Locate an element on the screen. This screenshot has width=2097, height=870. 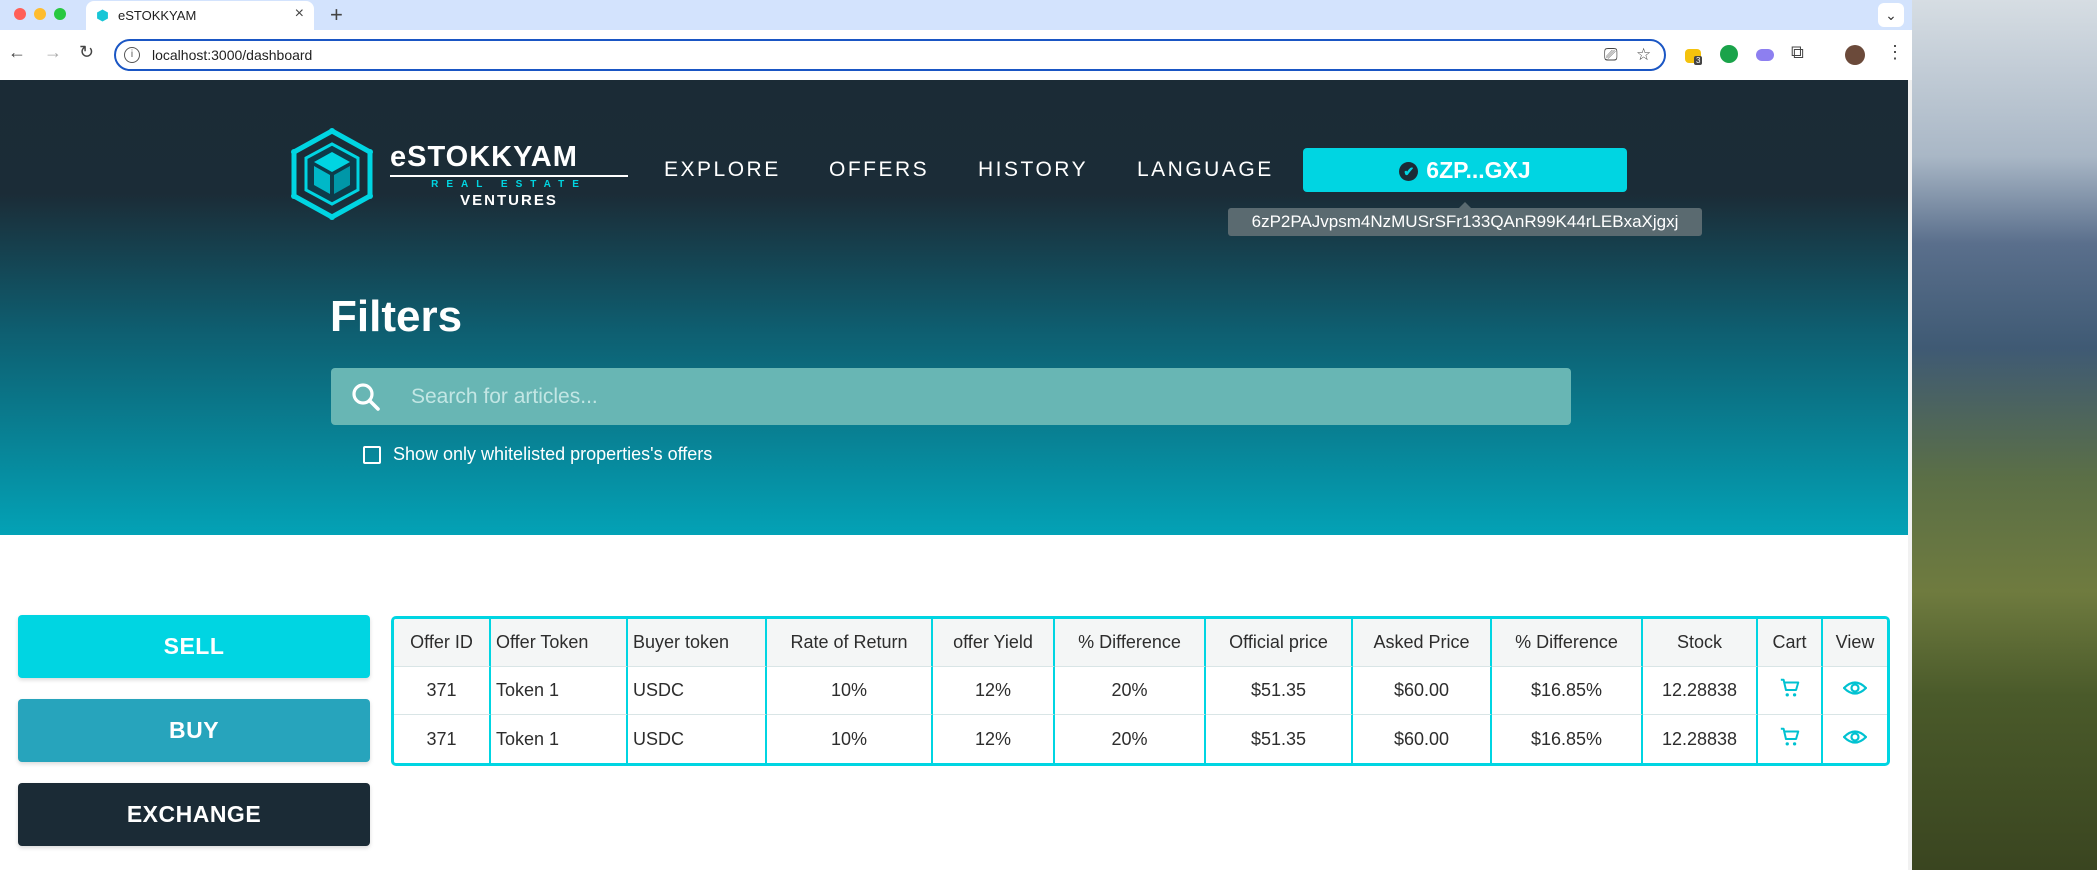
estokkyam-logo-icon is located at coordinates (332, 174).